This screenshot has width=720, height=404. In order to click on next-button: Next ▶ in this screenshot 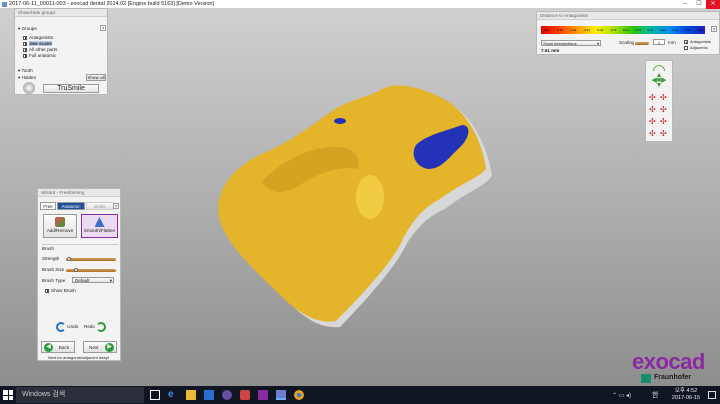, I will do `click(100, 347)`.